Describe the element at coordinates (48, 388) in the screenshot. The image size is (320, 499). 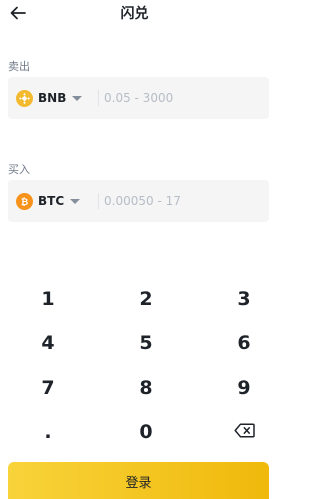
I see `key-7: 7` at that location.